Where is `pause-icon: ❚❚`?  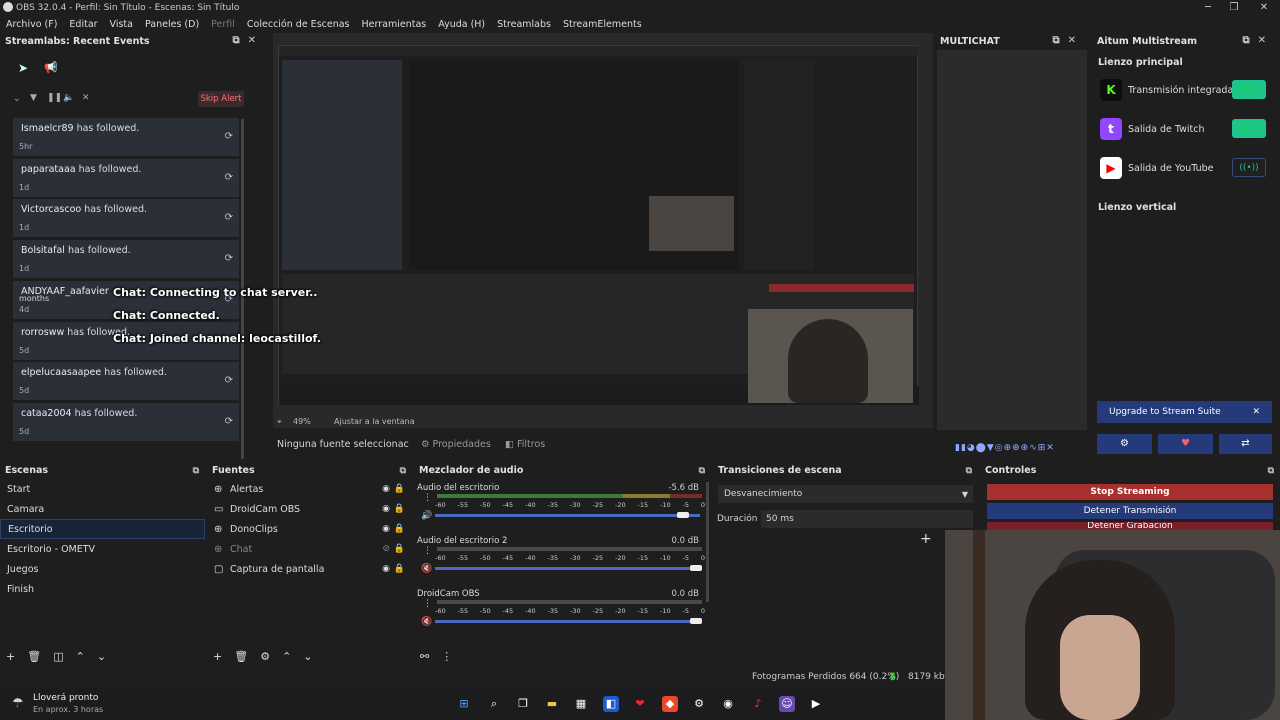
pause-icon: ❚❚ is located at coordinates (54, 98).